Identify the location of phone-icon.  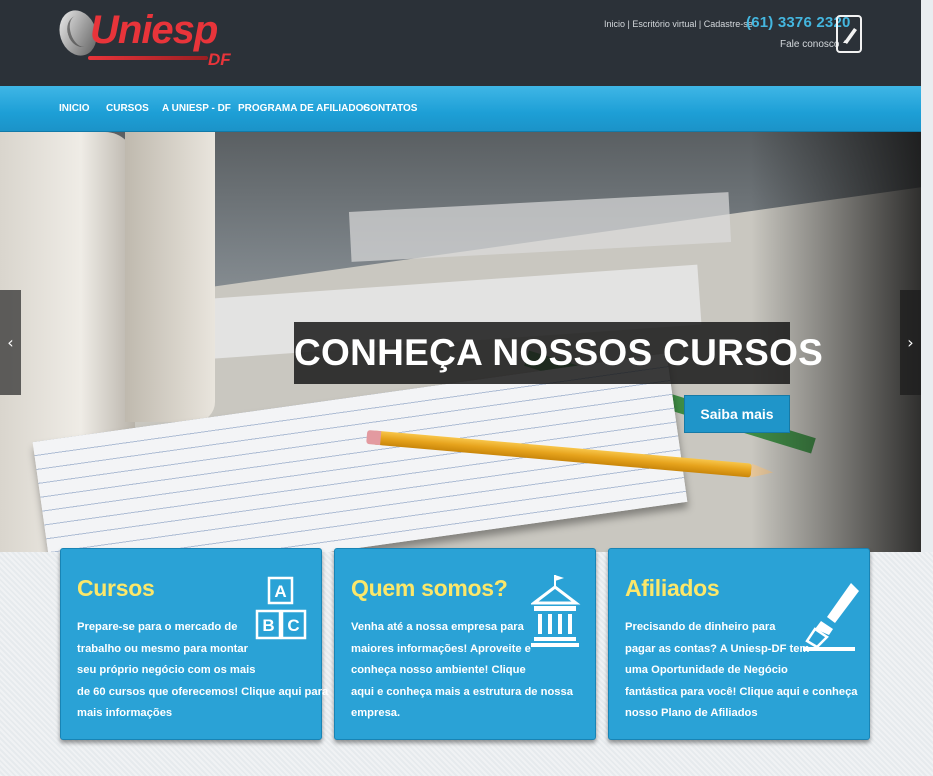
(849, 34).